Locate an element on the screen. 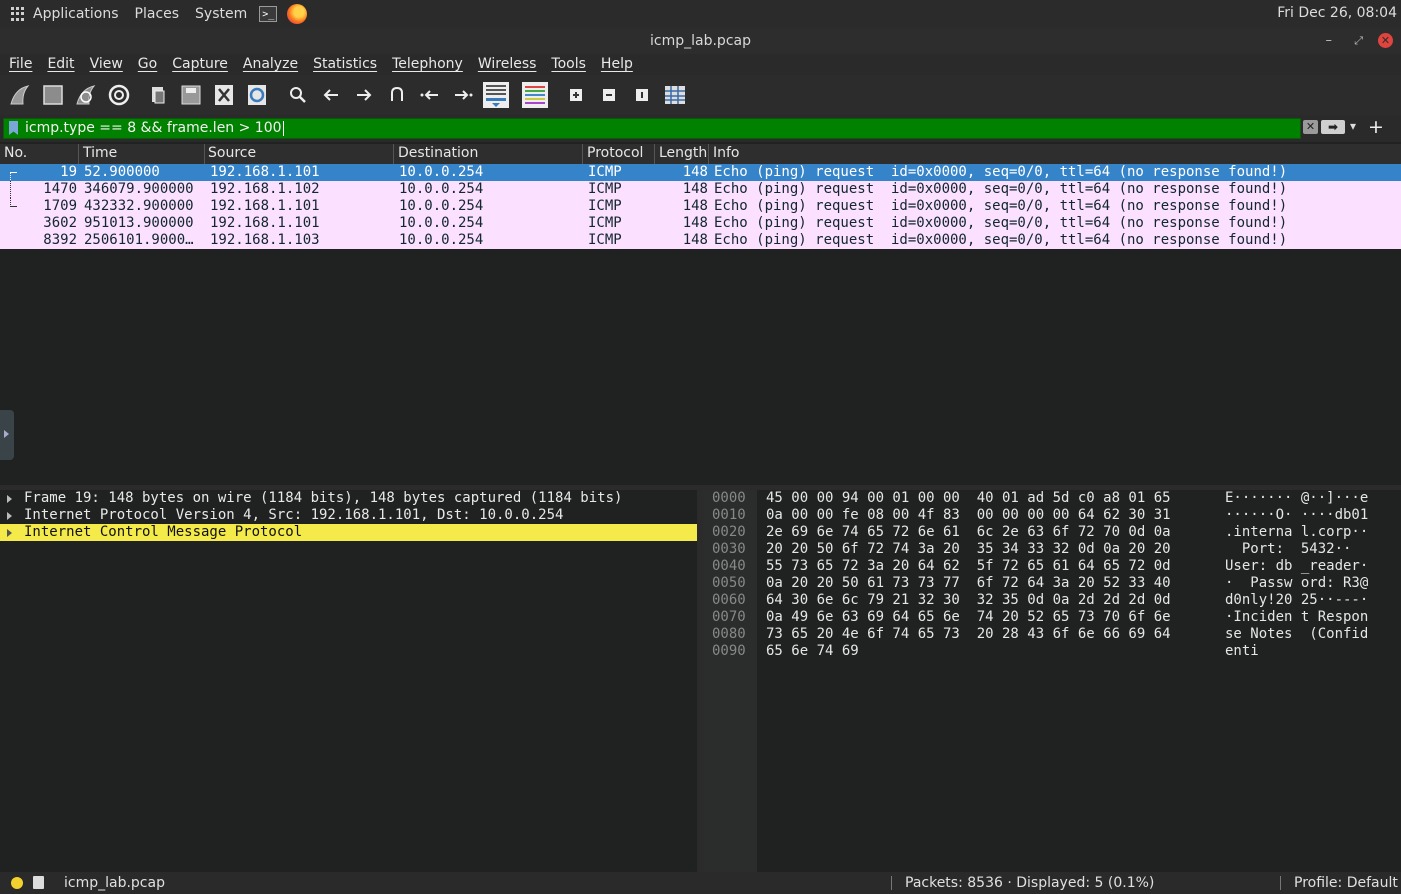 The width and height of the screenshot is (1401, 894). menu-statistics: Statistics is located at coordinates (345, 64).